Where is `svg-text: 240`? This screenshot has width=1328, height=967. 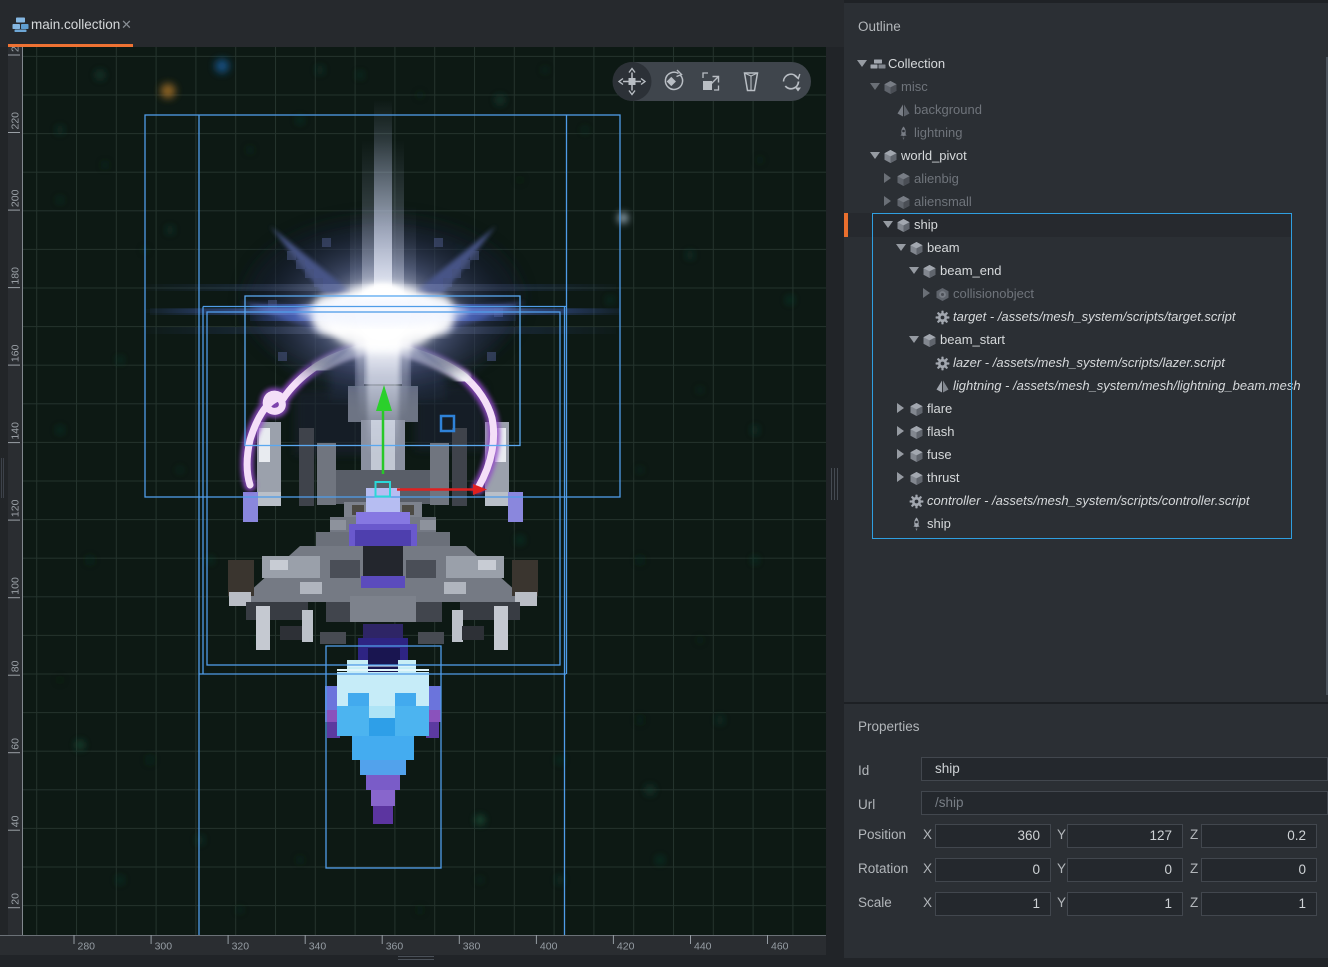 svg-text: 240 is located at coordinates (14, 49).